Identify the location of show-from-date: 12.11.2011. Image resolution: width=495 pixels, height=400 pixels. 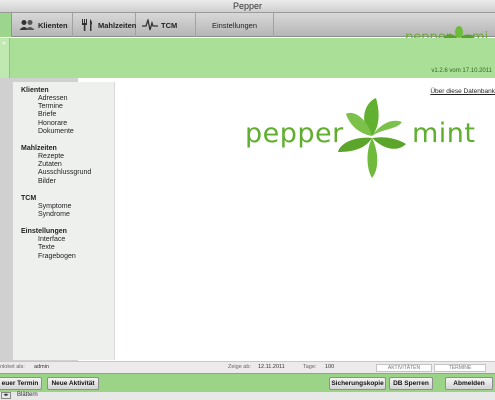
(271, 367).